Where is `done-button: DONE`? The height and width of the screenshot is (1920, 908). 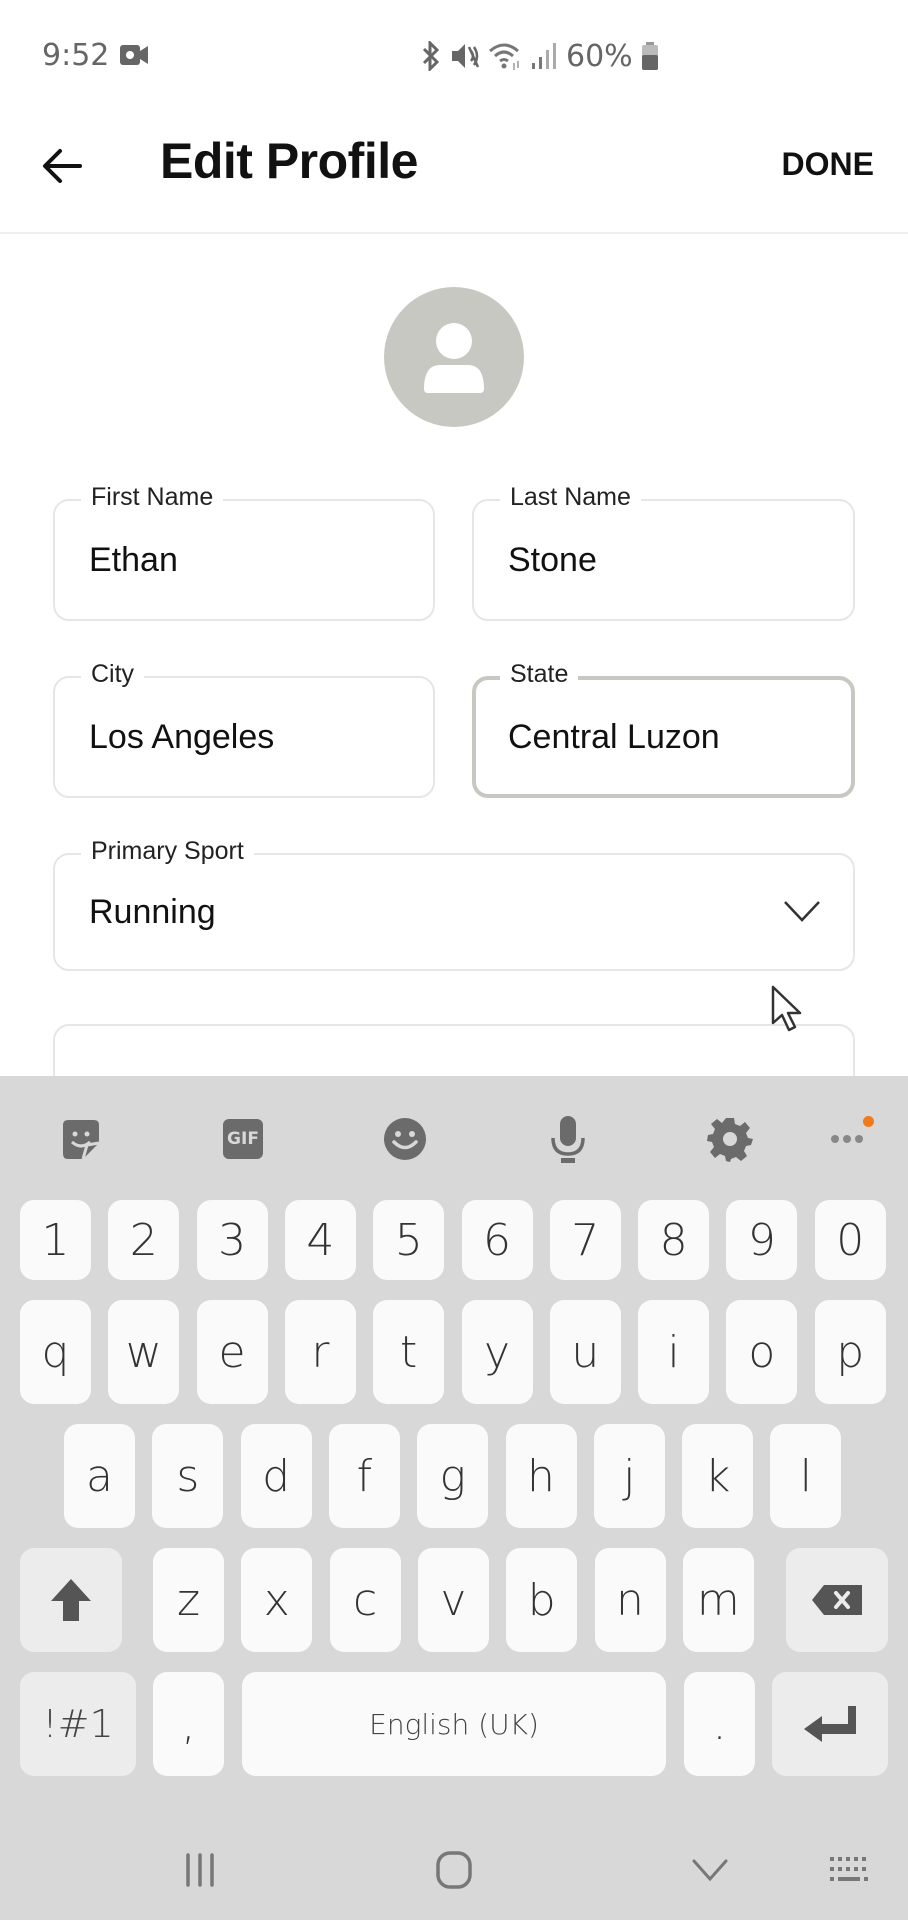
done-button: DONE is located at coordinates (828, 164).